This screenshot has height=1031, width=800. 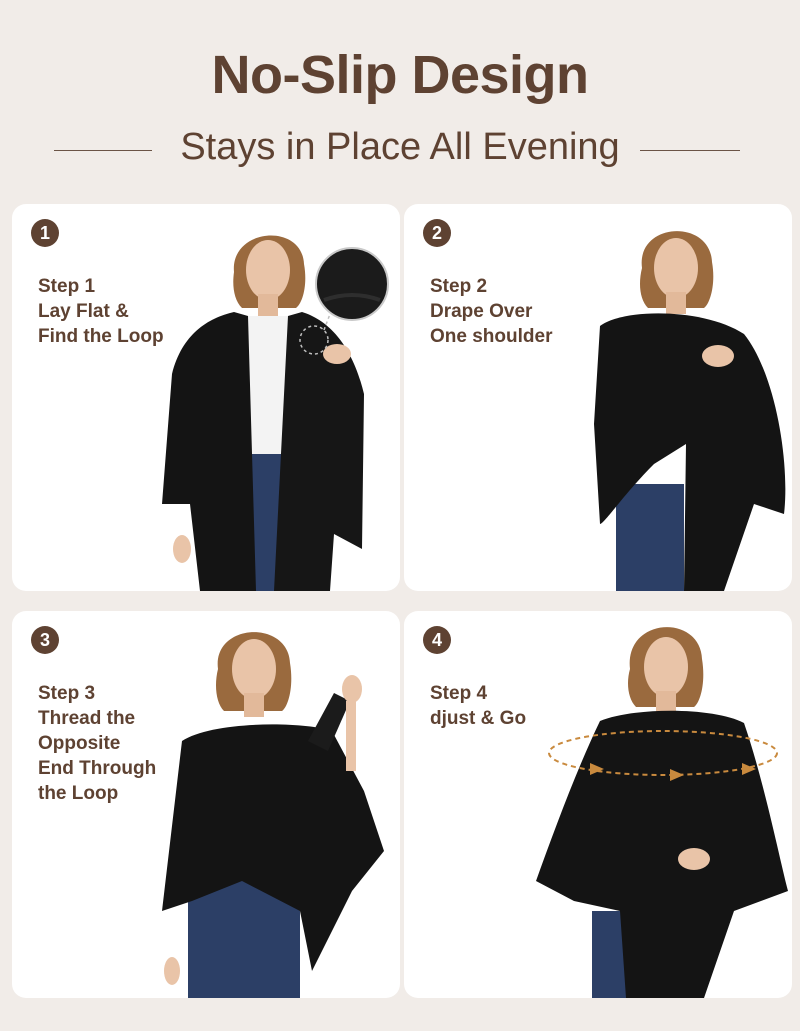 What do you see at coordinates (459, 286) in the screenshot?
I see `step-label: Step 2` at bounding box center [459, 286].